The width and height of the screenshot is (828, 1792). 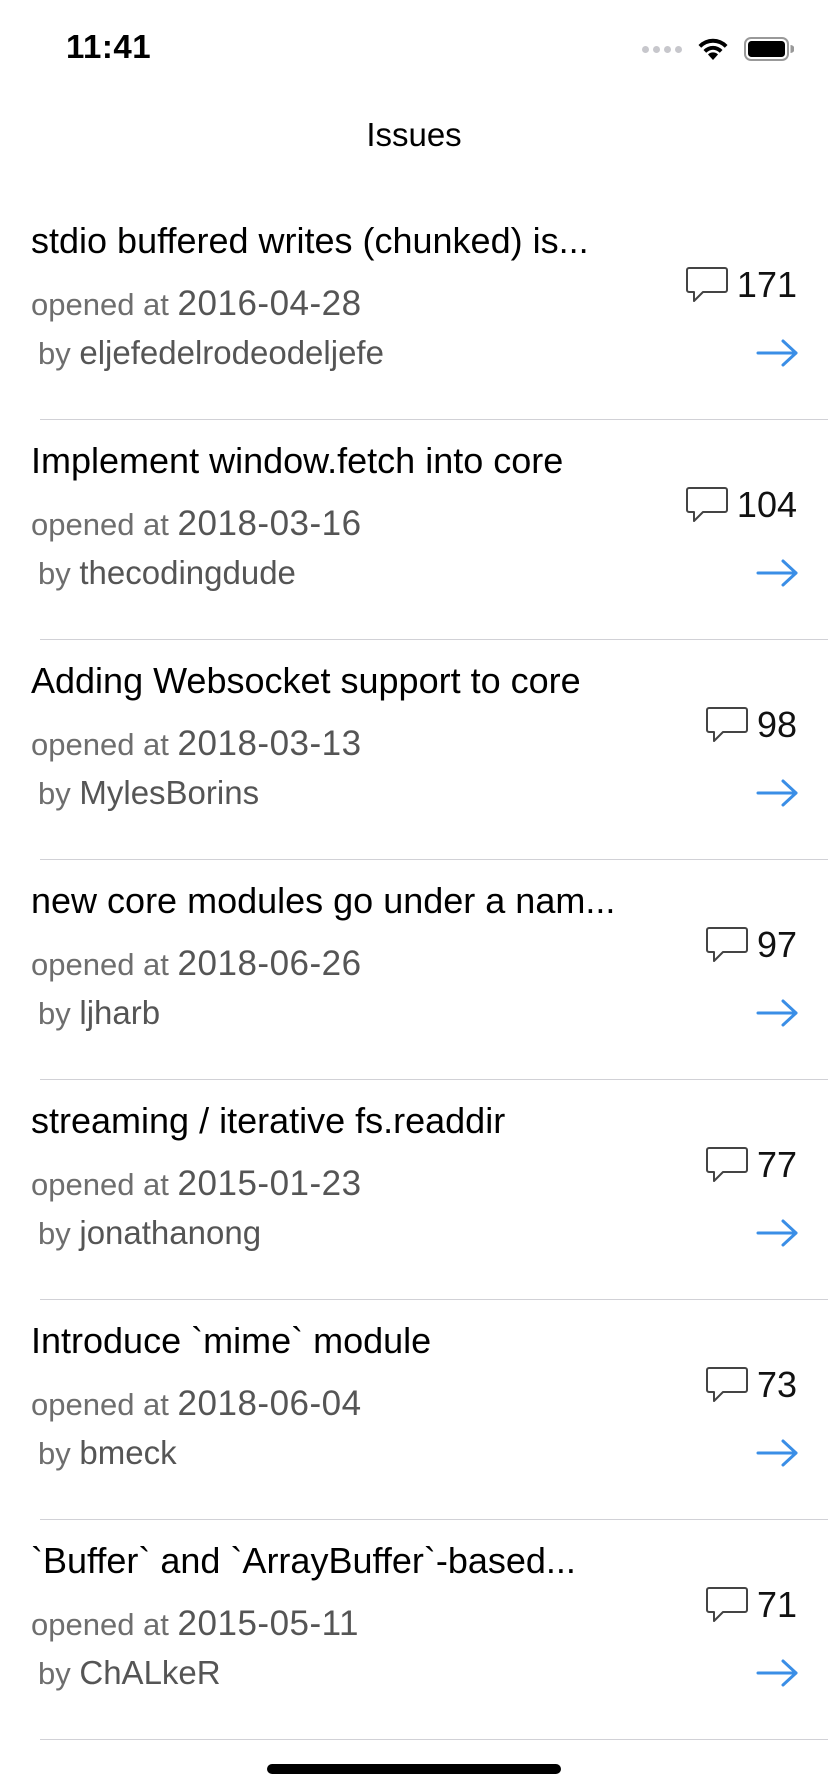 I want to click on issue-author: by ChALkeR, so click(x=129, y=1673).